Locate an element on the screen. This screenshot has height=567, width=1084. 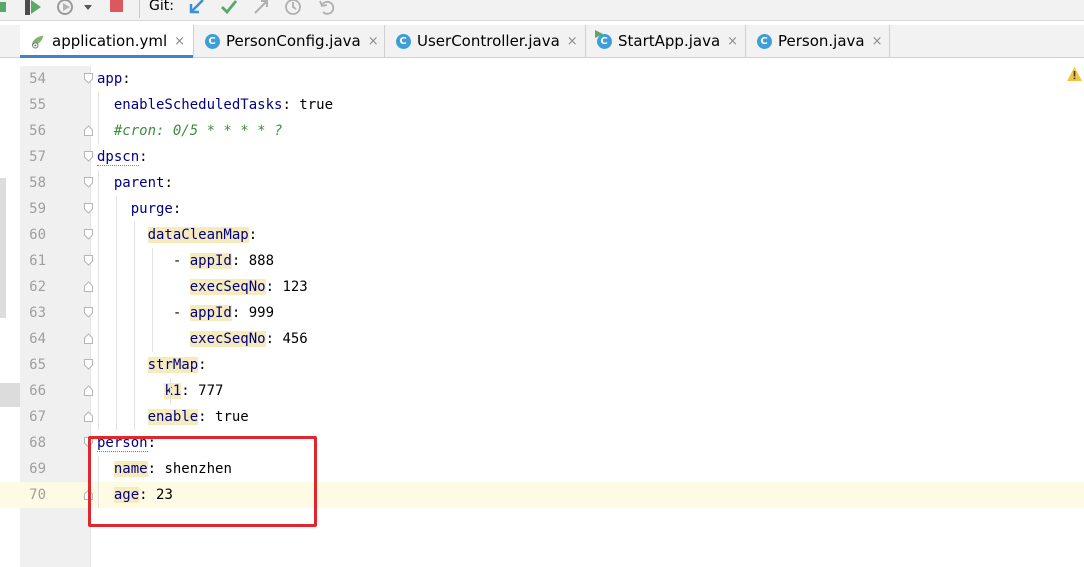
tab-startapp-java: C StartApp.java × is located at coordinates (666, 41).